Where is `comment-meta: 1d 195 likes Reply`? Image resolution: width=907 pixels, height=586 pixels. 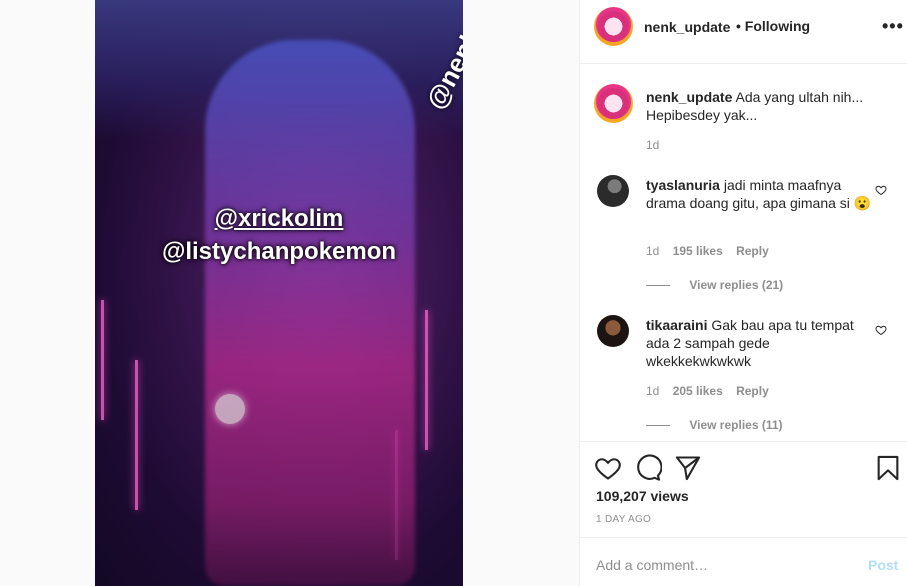 comment-meta: 1d 195 likes Reply is located at coordinates (707, 251).